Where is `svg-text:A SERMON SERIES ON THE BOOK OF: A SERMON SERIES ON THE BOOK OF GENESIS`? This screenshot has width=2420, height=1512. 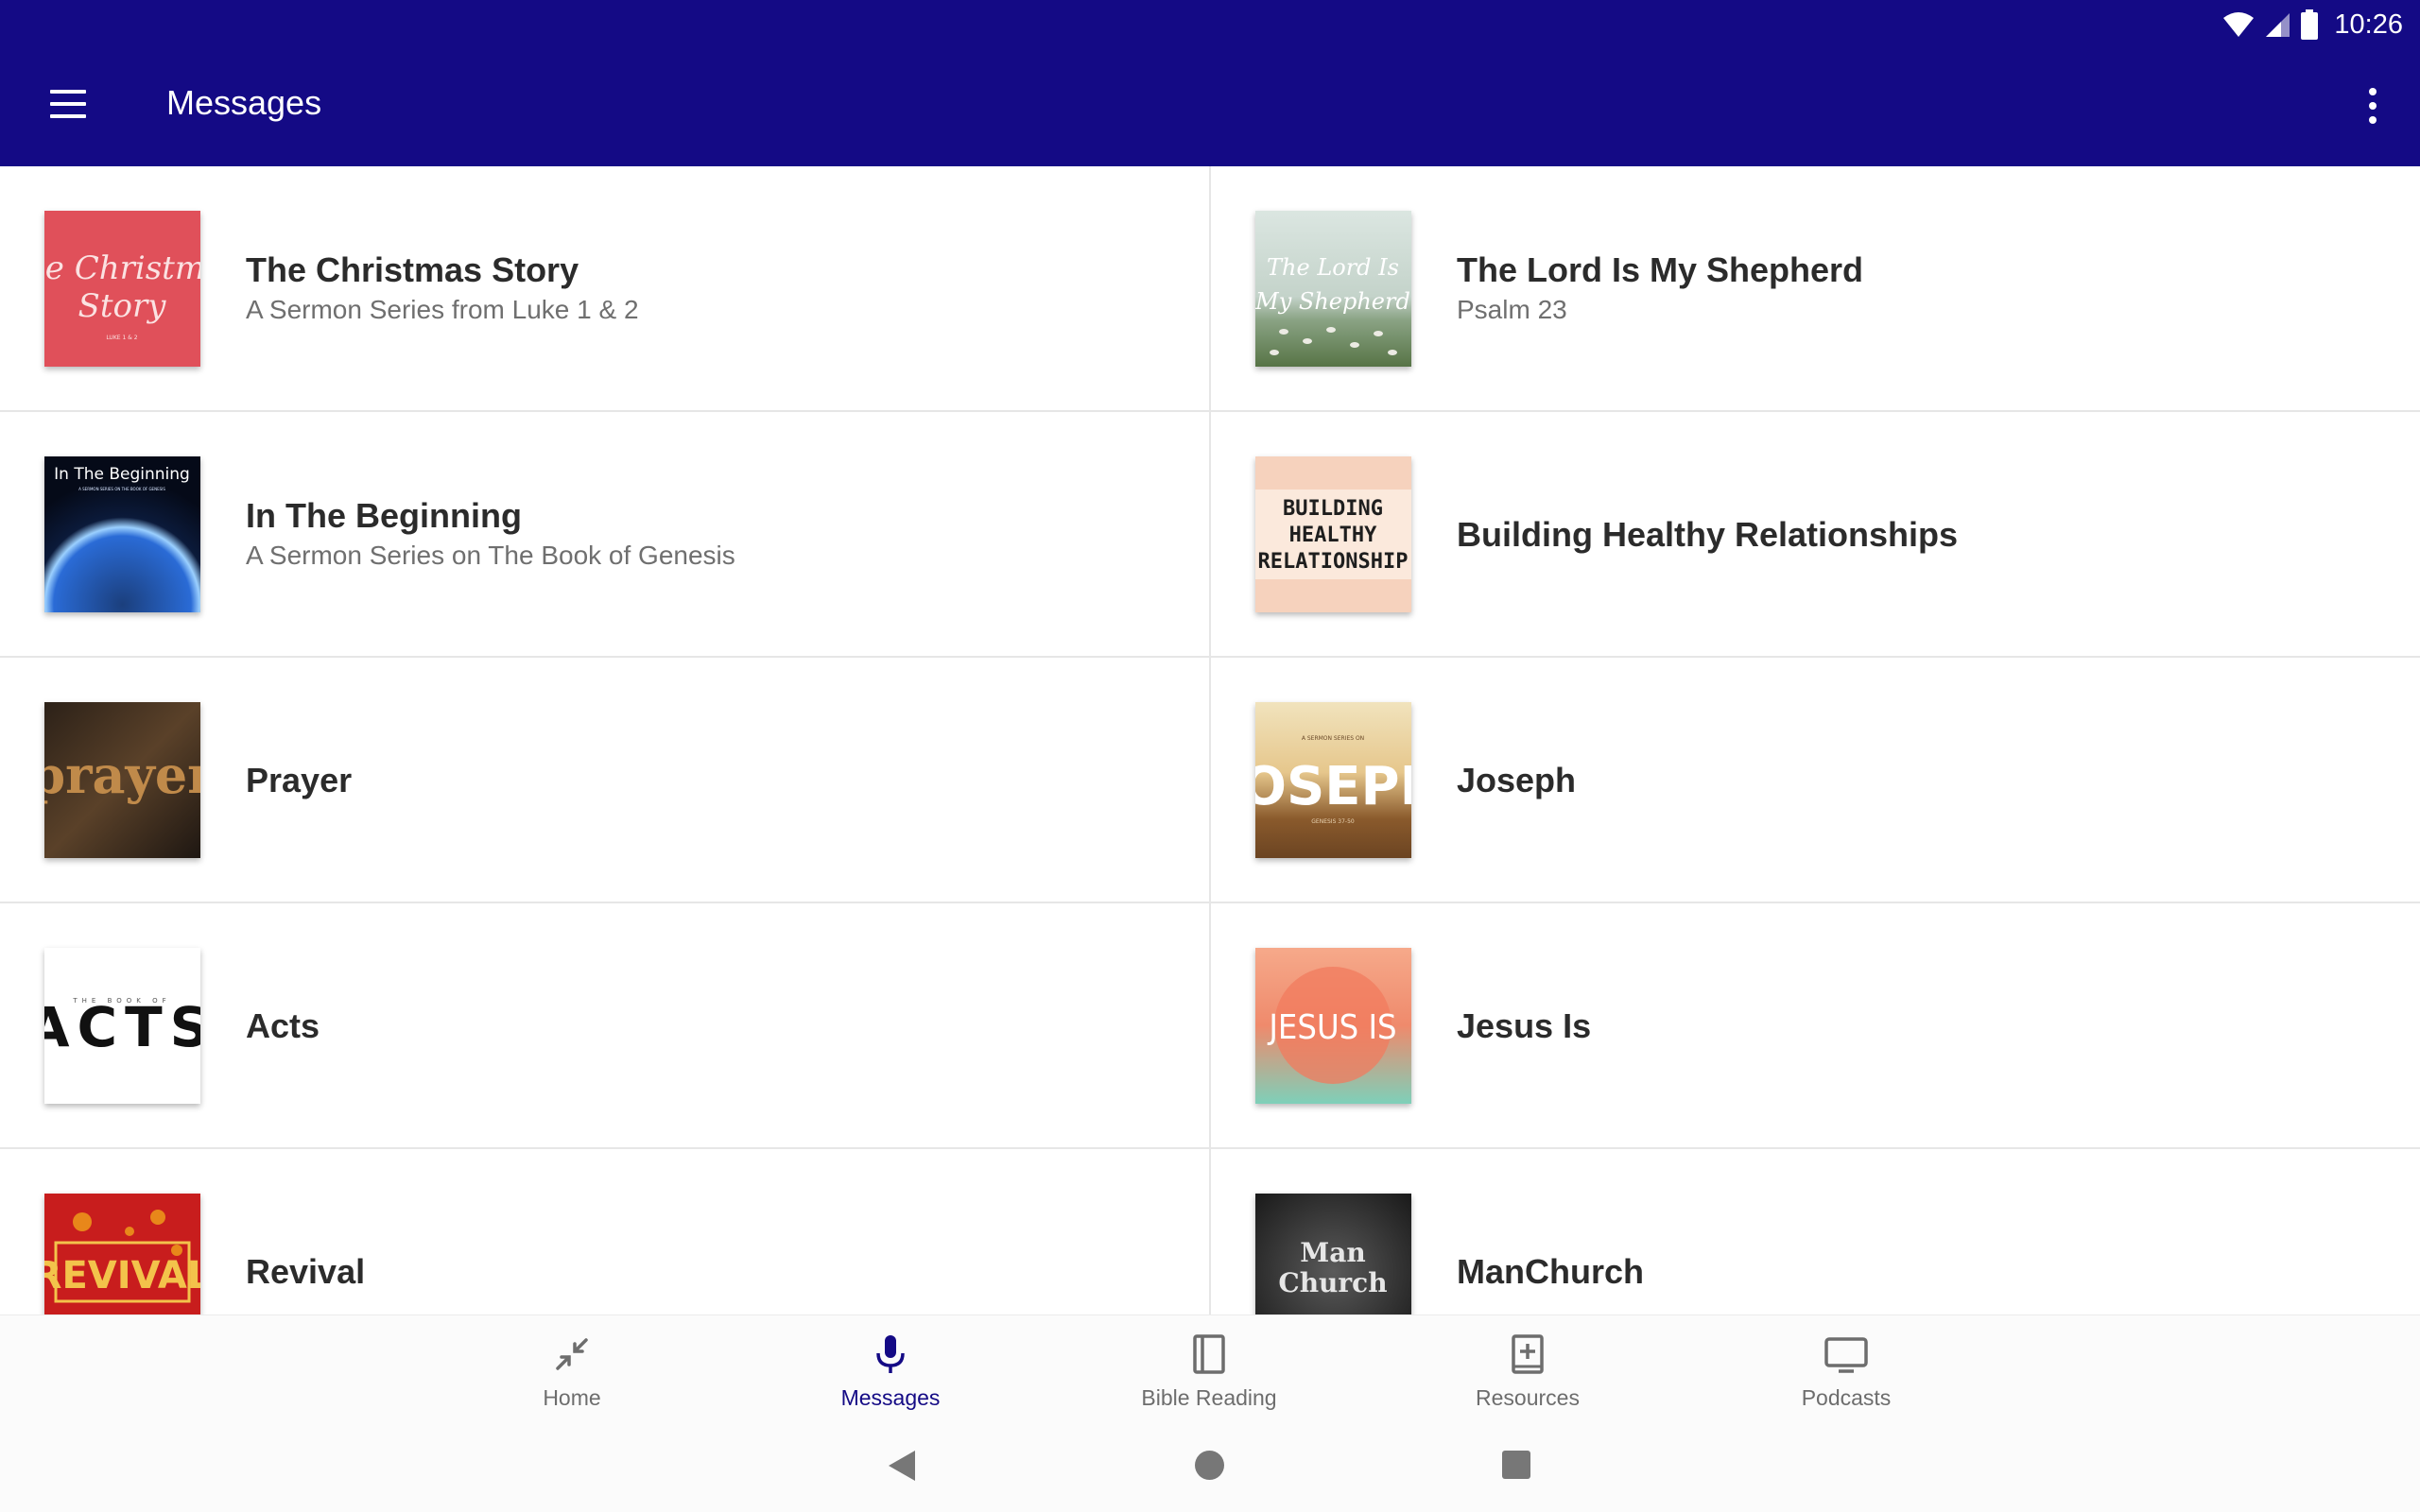 svg-text:A SERMON SERIES ON THE BOOK OF: A SERMON SERIES ON THE BOOK OF GENESIS is located at coordinates (122, 489).